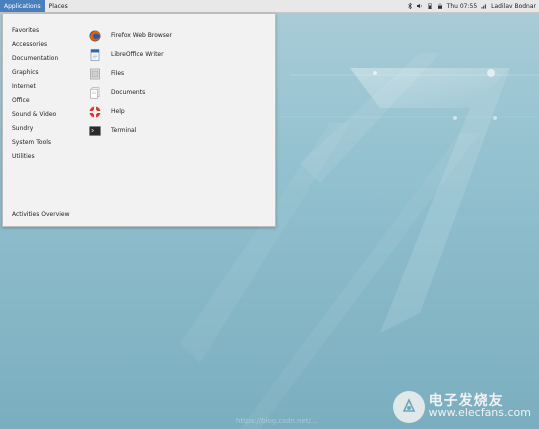  I want to click on category-sound-video: Sound & Video, so click(38, 115).